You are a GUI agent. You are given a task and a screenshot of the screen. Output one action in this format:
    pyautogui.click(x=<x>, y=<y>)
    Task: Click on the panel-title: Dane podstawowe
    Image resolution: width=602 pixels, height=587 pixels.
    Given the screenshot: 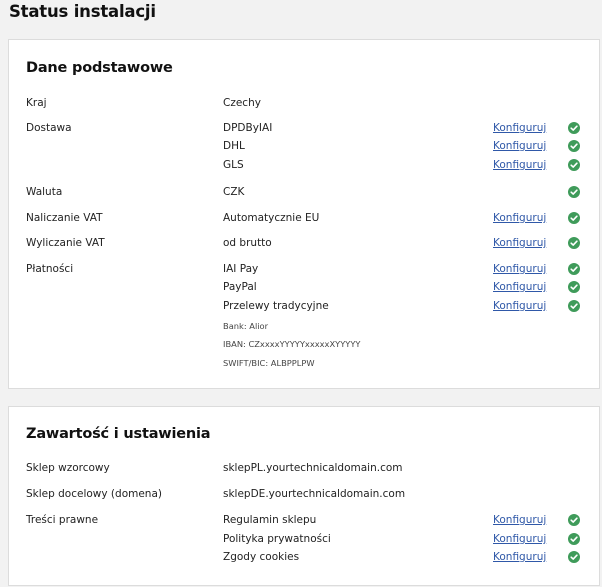 What is the action you would take?
    pyautogui.click(x=99, y=68)
    